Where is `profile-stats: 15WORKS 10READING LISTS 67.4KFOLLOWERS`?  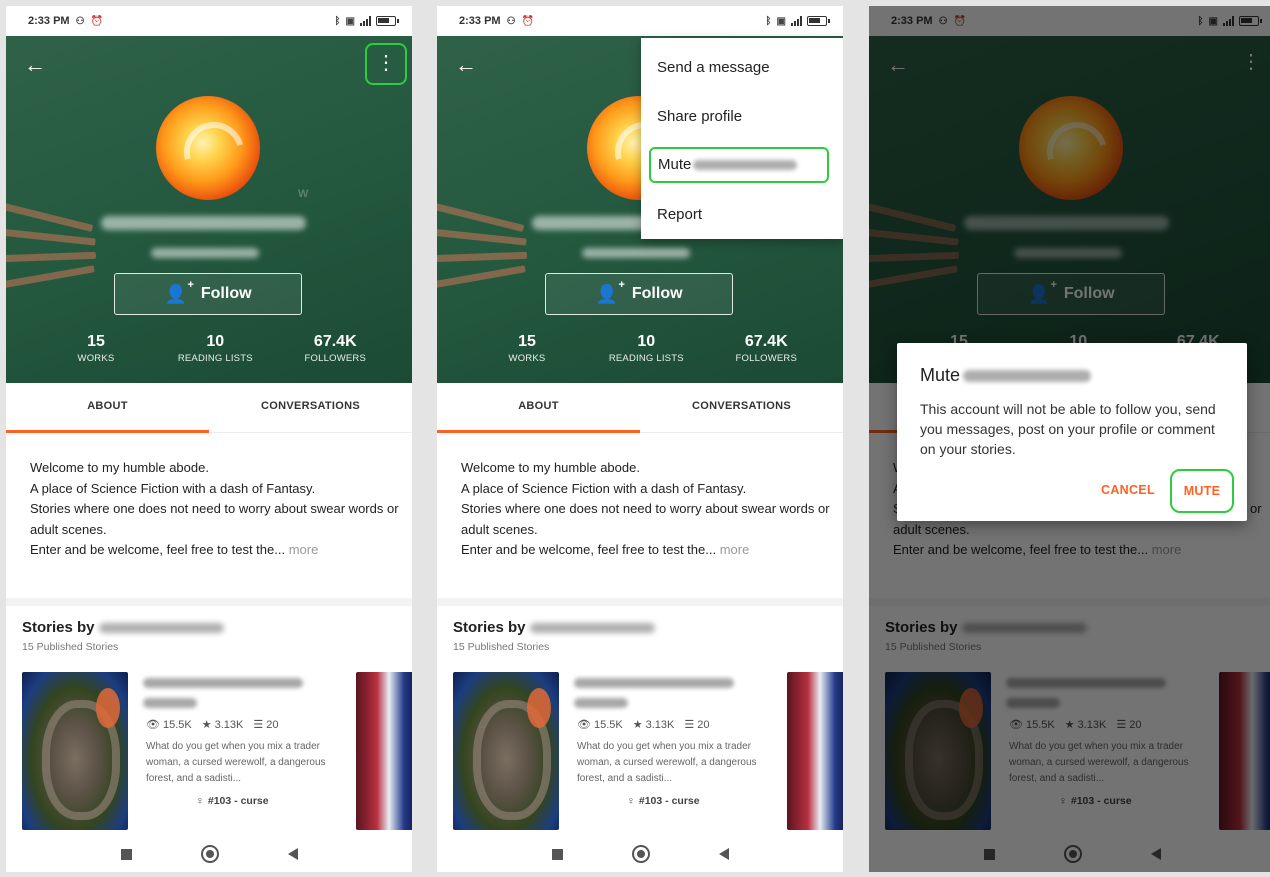
profile-stats: 15WORKS 10READING LISTS 67.4KFOLLOWERS is located at coordinates (216, 348).